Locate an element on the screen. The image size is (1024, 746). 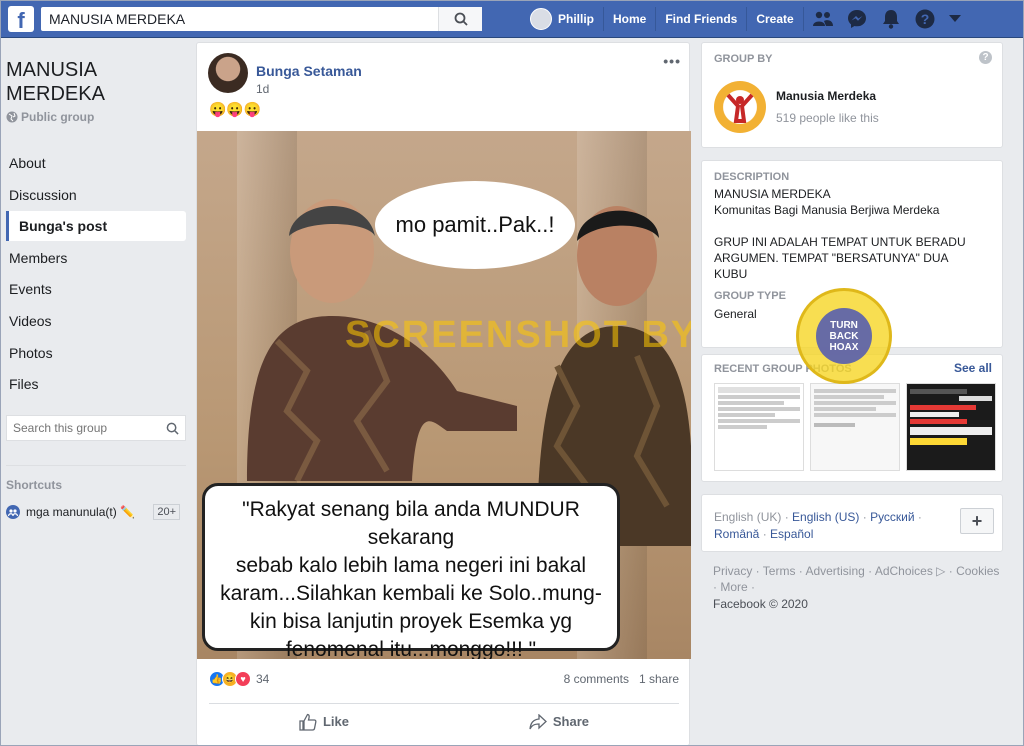
search-input is located at coordinates (241, 19).